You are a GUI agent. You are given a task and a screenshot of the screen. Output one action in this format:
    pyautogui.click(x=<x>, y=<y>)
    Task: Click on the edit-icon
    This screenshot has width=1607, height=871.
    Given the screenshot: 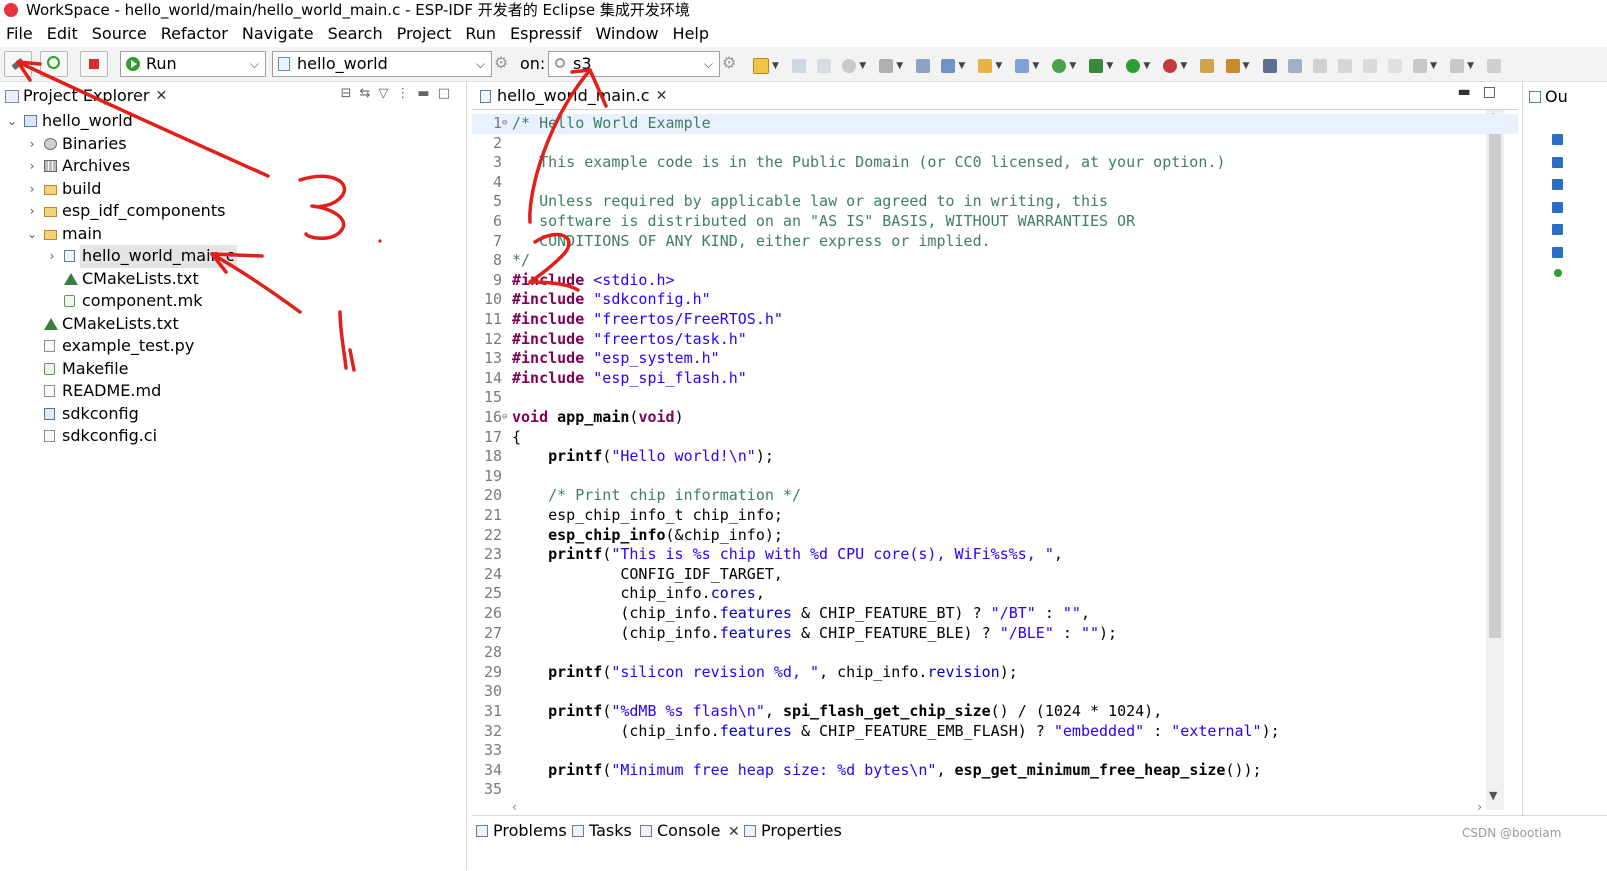 What is the action you would take?
    pyautogui.click(x=1319, y=65)
    